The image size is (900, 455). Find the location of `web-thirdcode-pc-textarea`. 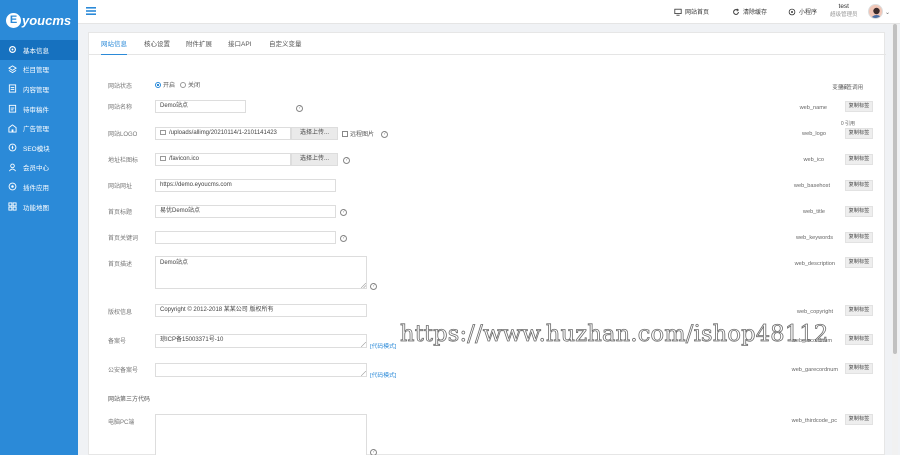

web-thirdcode-pc-textarea is located at coordinates (261, 434).